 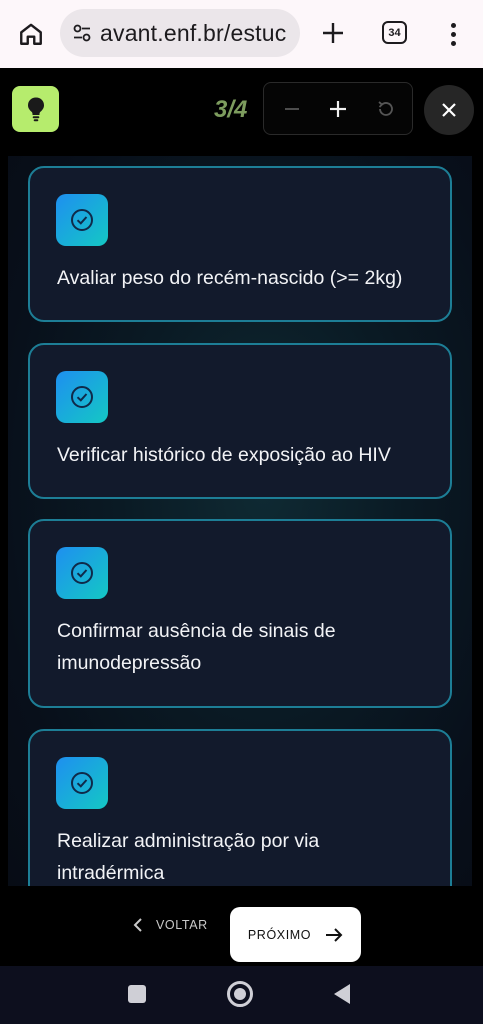 I want to click on zoom-in-button, so click(x=338, y=109).